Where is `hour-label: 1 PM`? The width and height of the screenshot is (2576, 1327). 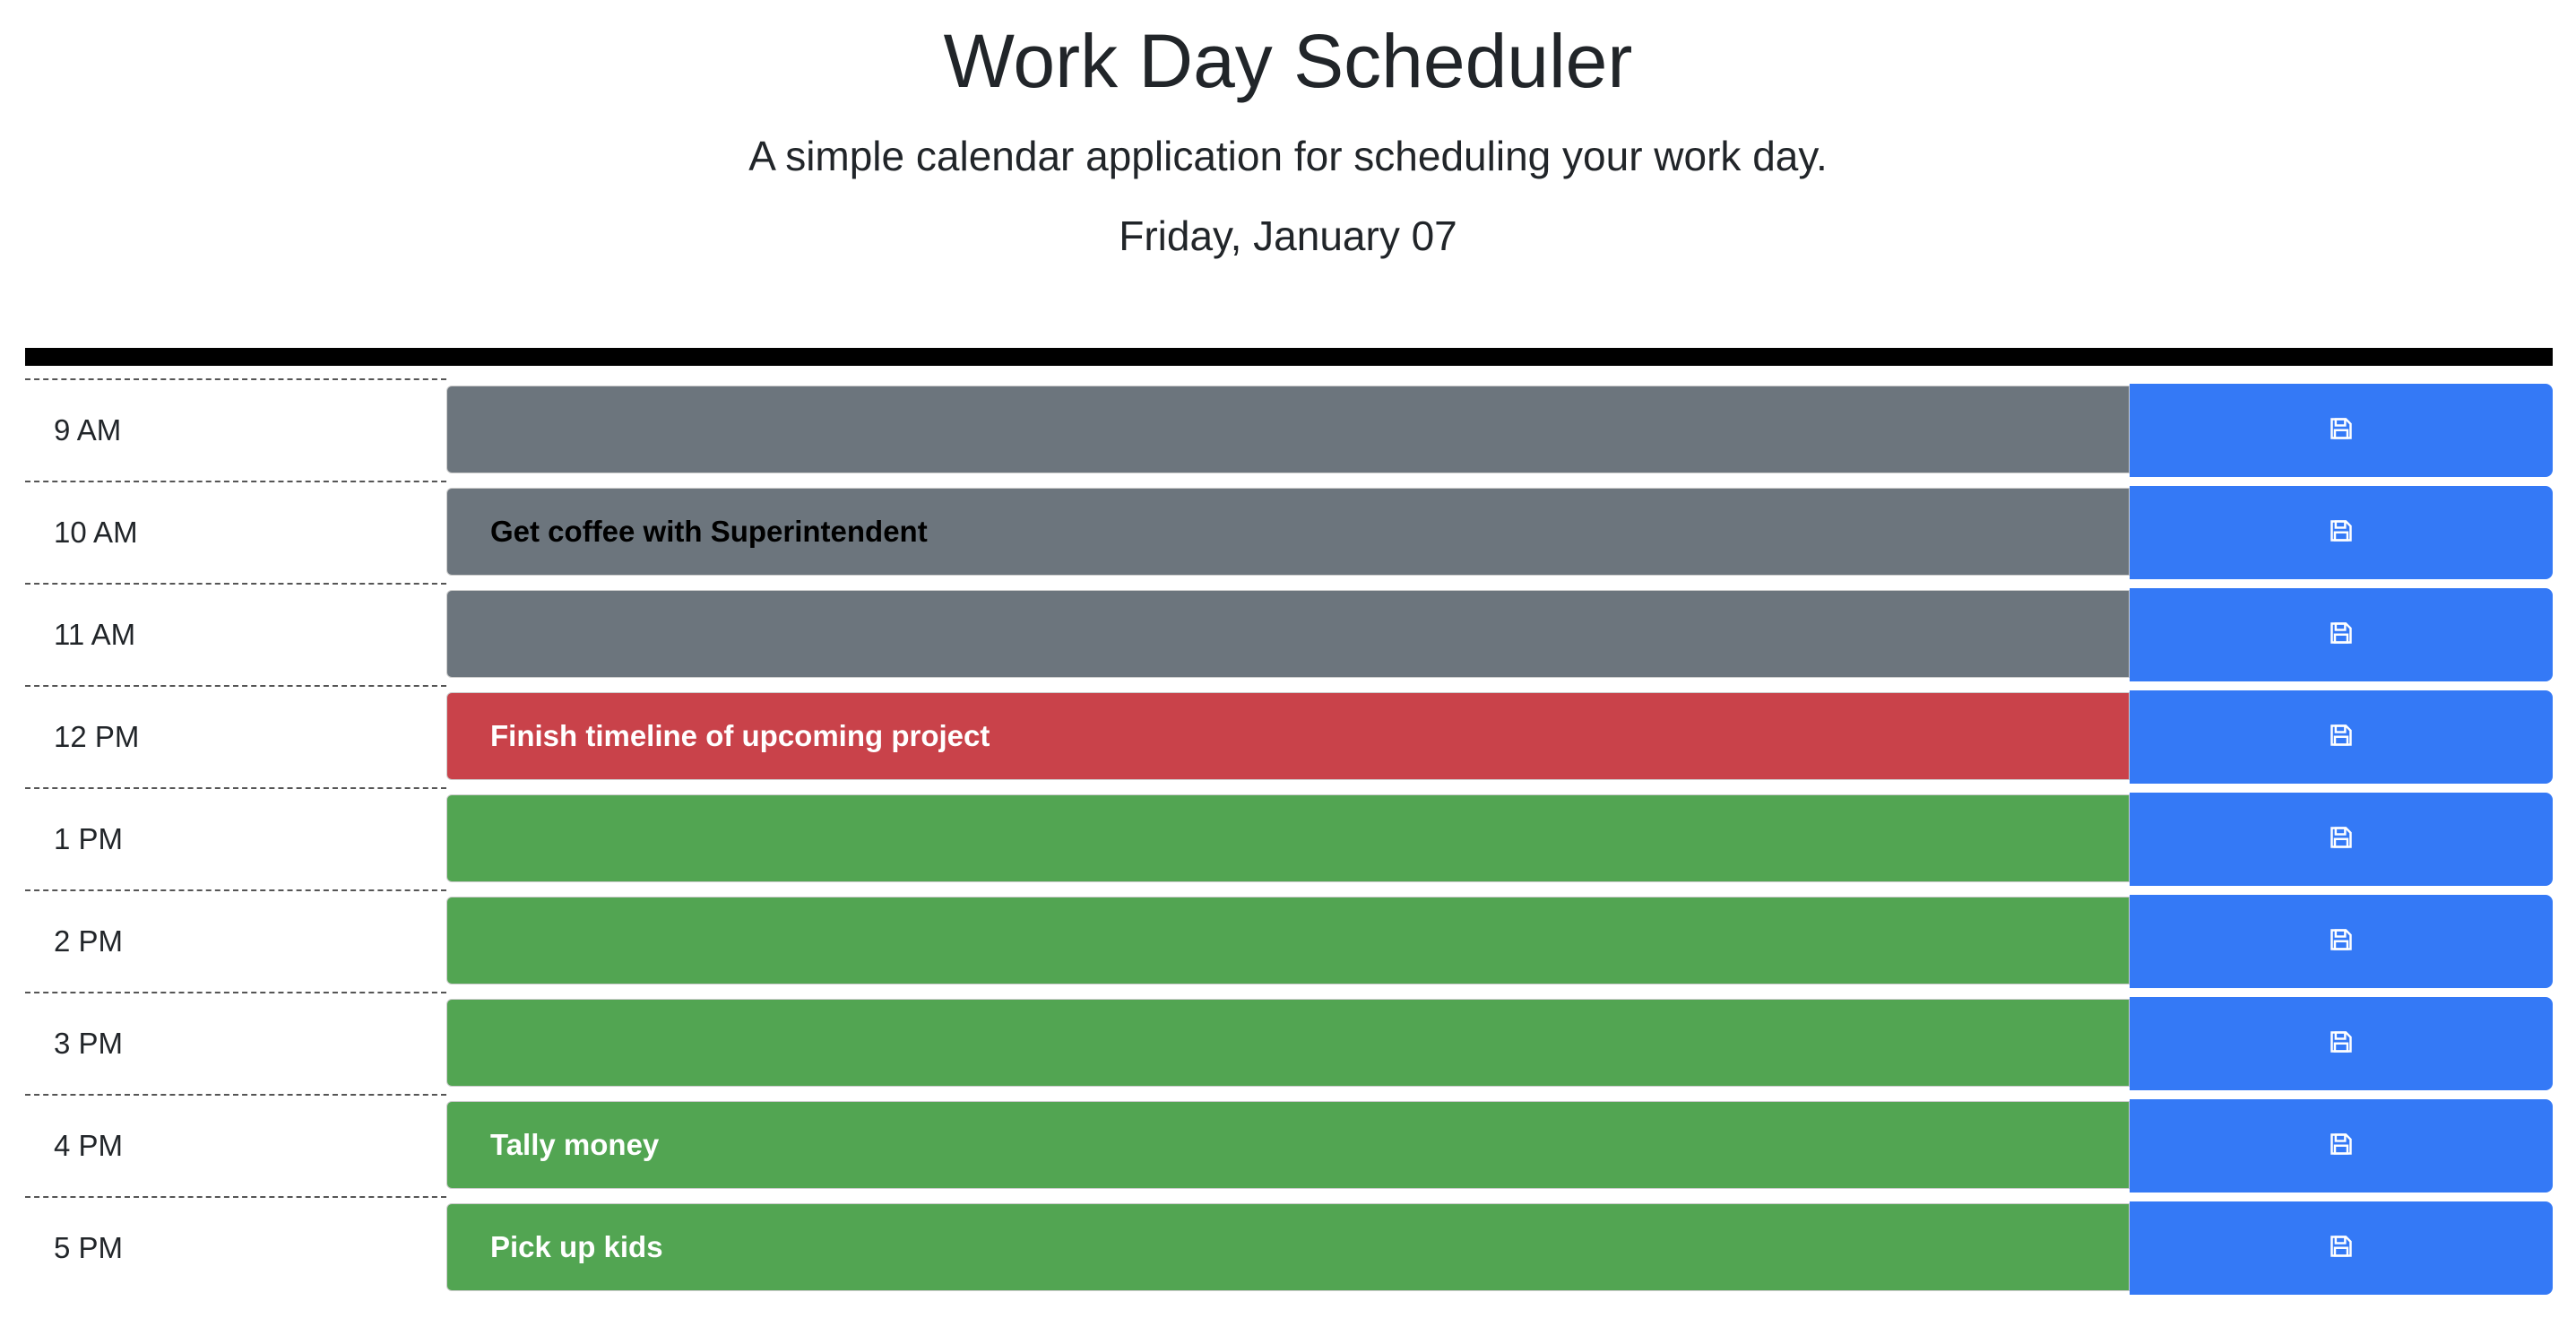 hour-label: 1 PM is located at coordinates (235, 838).